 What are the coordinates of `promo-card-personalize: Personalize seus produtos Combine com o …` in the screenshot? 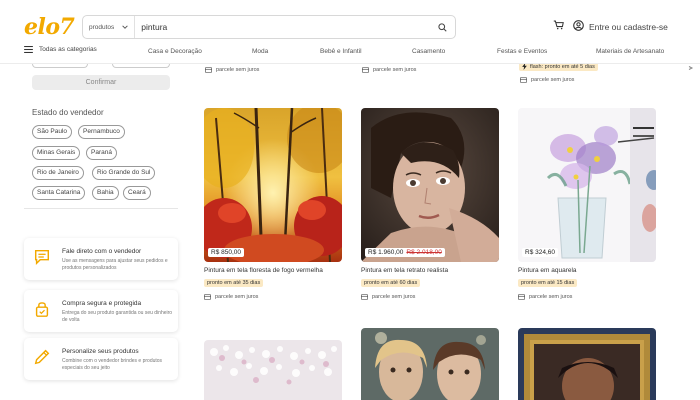 It's located at (101, 359).